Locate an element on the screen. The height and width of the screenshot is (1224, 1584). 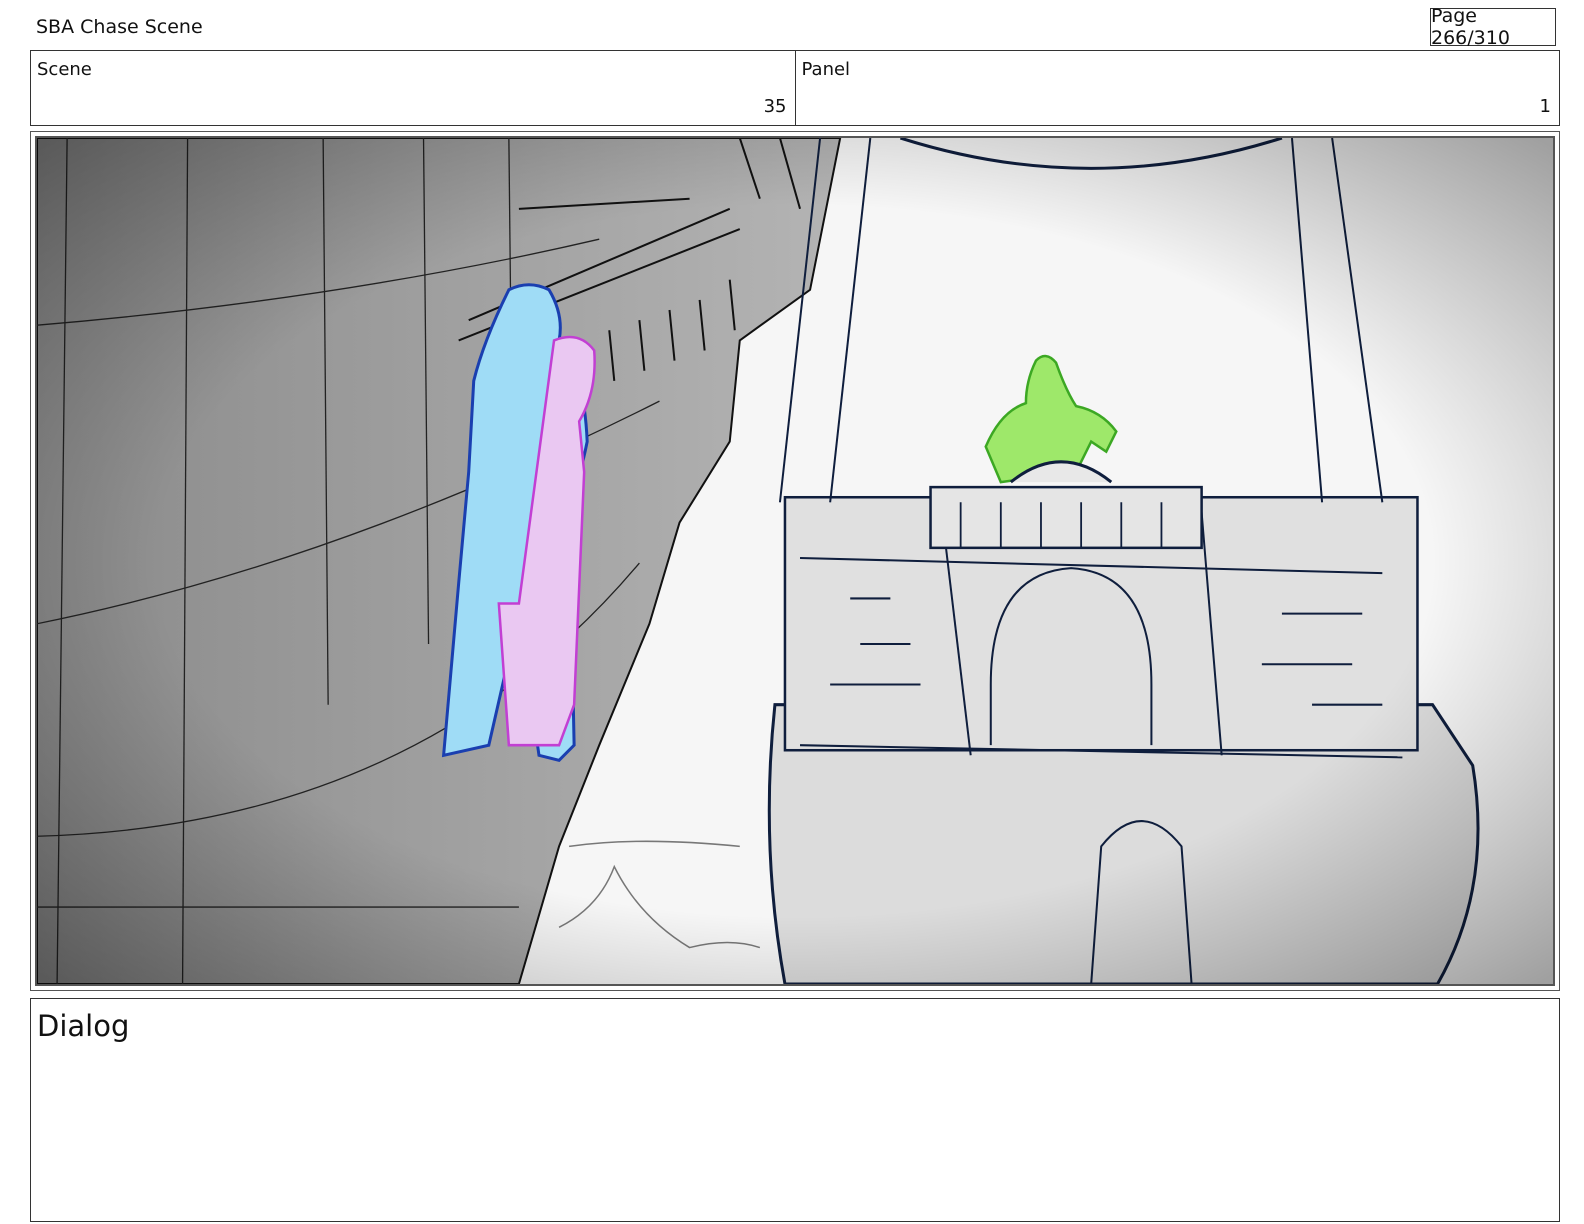
page-number: Page 266/310 is located at coordinates (1470, 27).